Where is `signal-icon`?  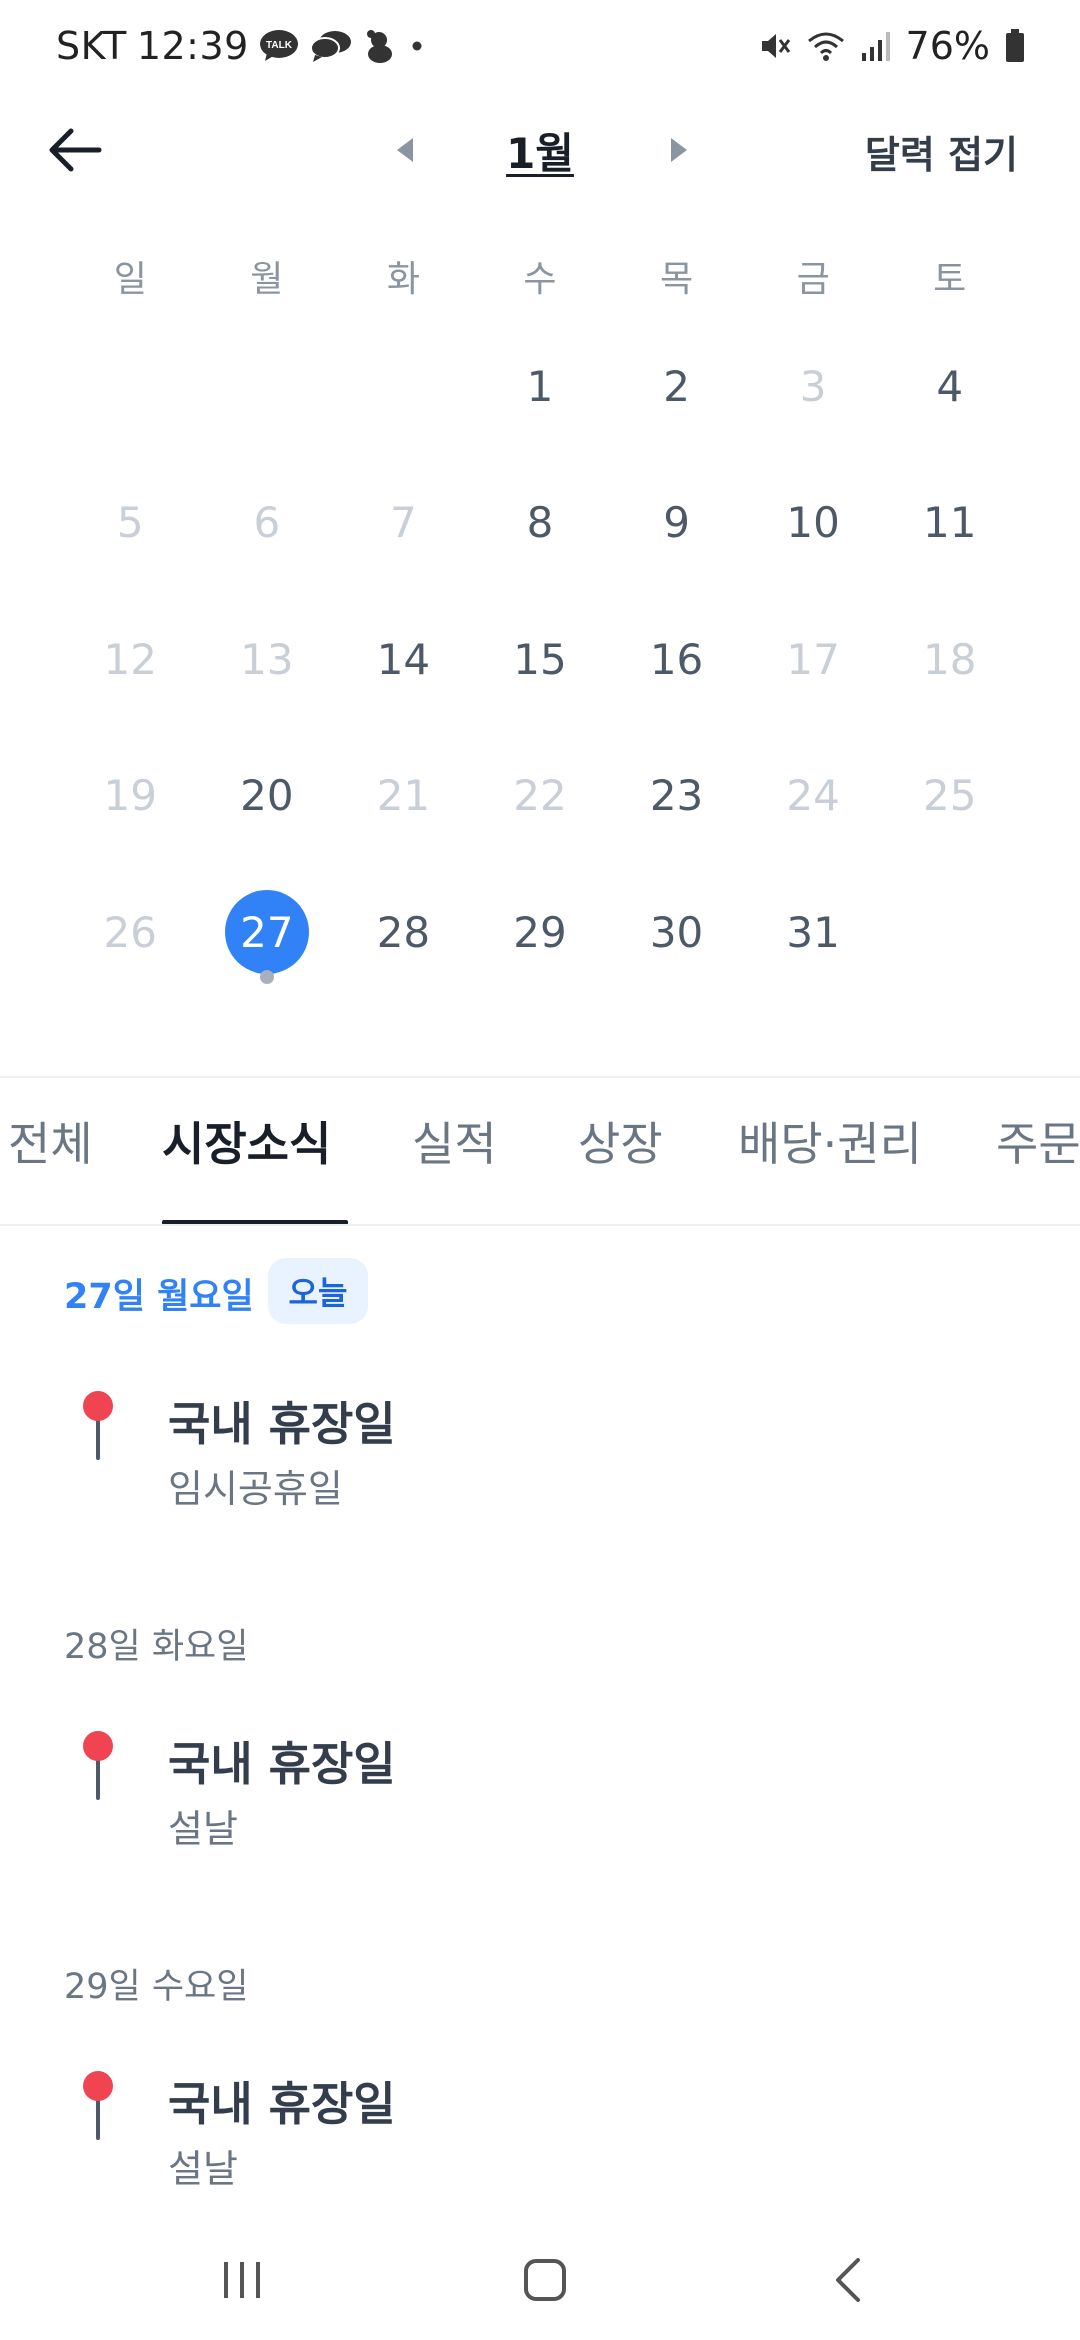 signal-icon is located at coordinates (876, 46).